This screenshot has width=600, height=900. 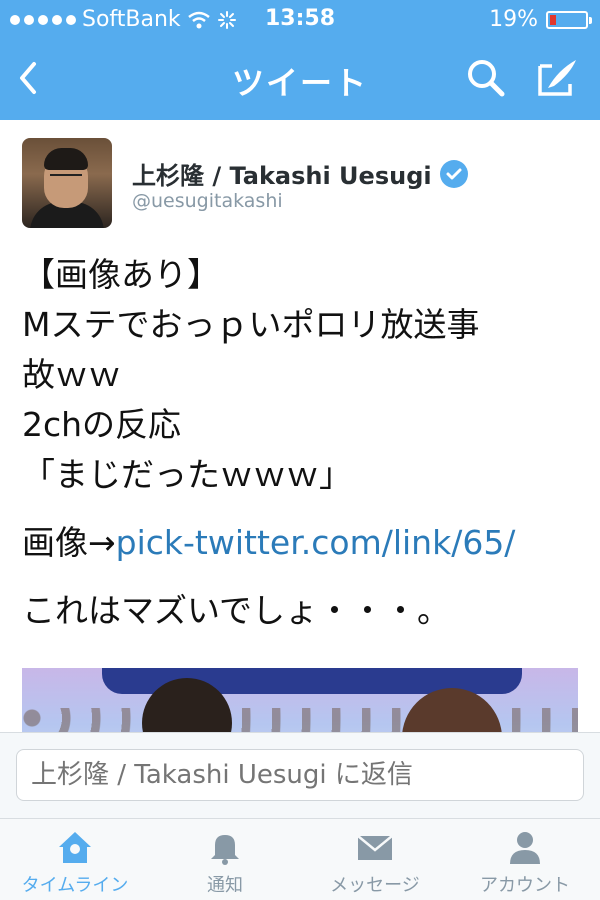 What do you see at coordinates (316, 542) in the screenshot?
I see `tweet-link: pick-twitter.com/link/65/` at bounding box center [316, 542].